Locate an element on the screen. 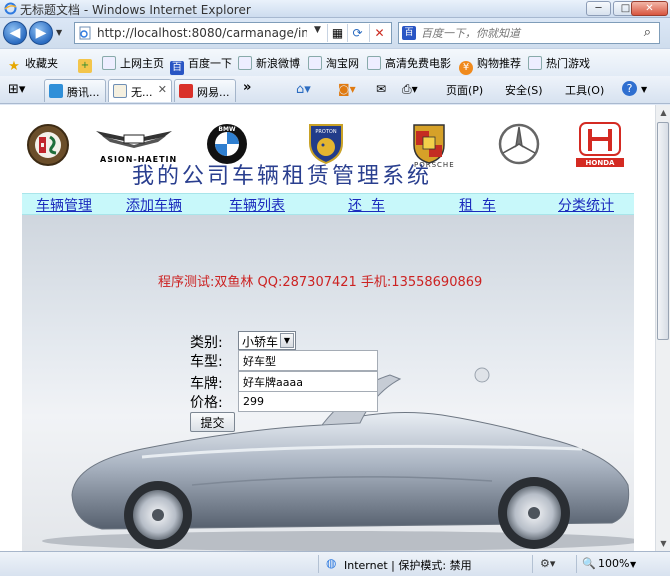 The image size is (670, 576). nav-rent-vehicle: 租 车 is located at coordinates (477, 205).